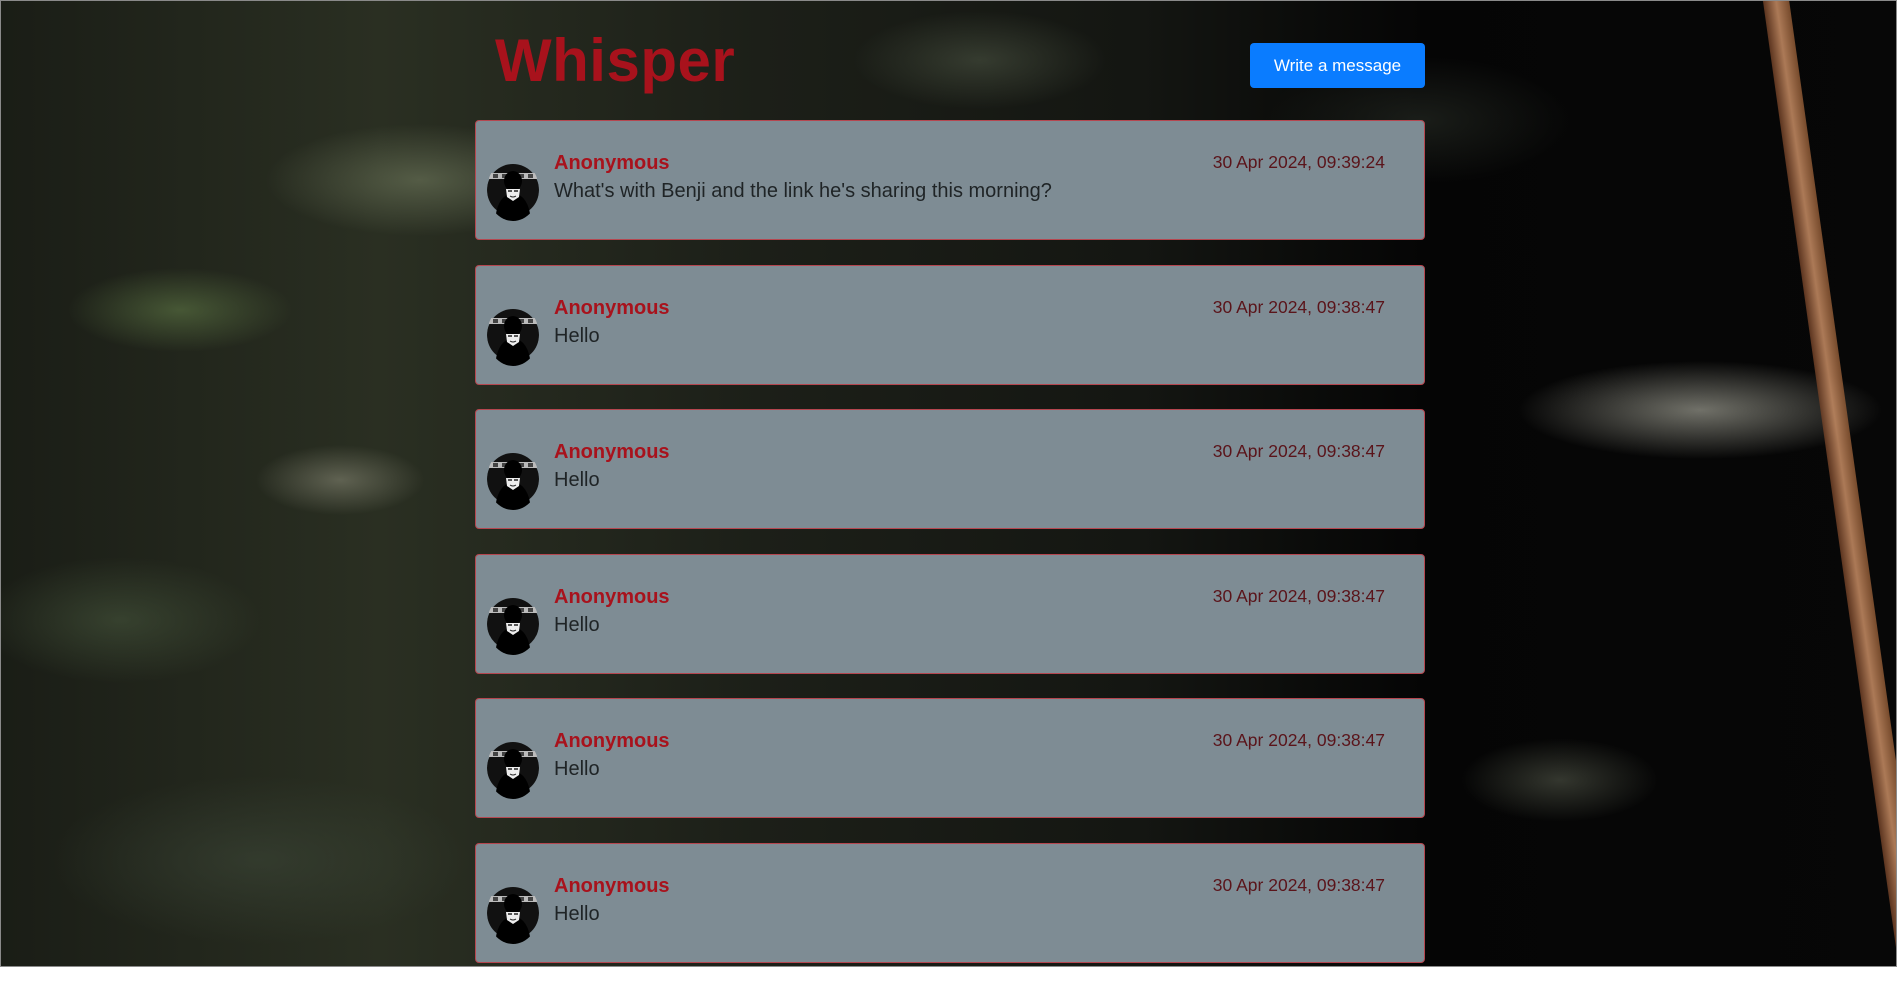  Describe the element at coordinates (950, 60) in the screenshot. I see `header: Whisper Write a message` at that location.